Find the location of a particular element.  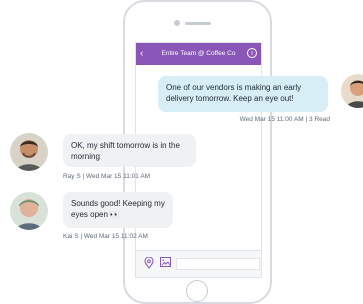

camera-dot is located at coordinates (177, 23).